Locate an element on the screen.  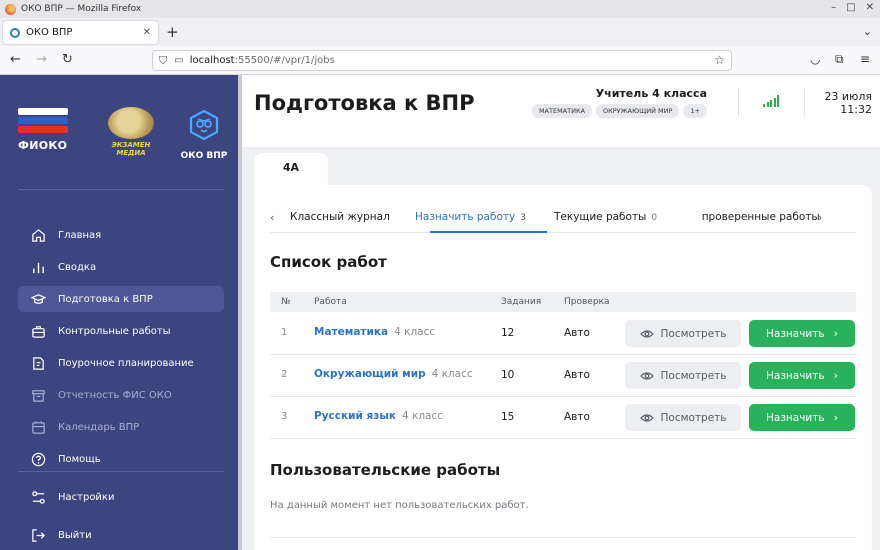
fioko-logo: ФИОКО is located at coordinates (45, 130).